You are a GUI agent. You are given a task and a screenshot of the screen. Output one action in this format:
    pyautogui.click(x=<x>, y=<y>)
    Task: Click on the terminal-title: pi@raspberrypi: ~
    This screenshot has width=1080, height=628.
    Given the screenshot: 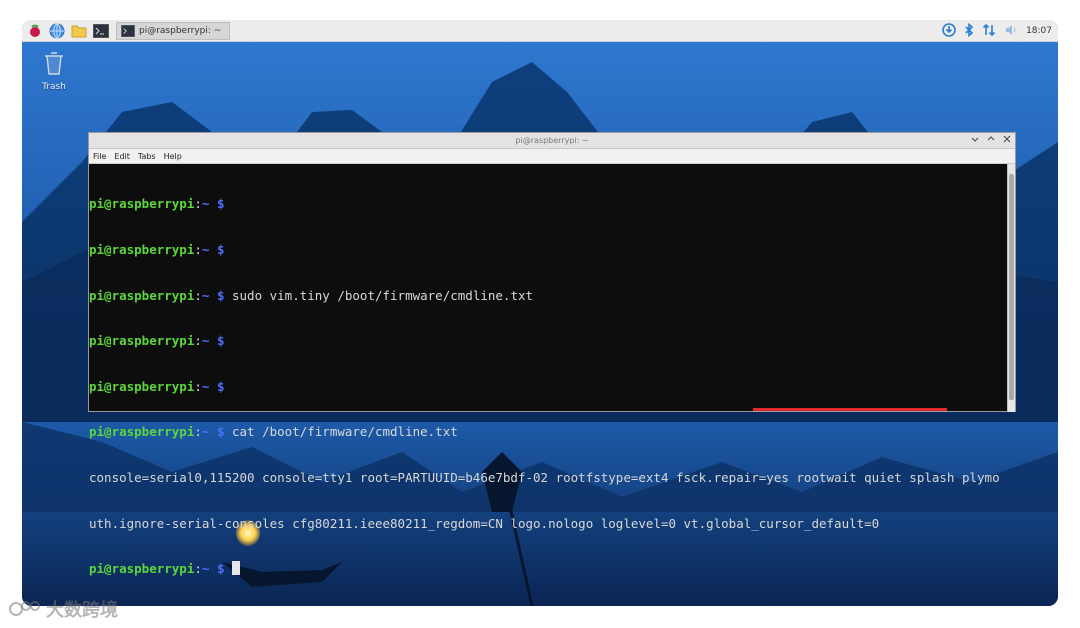 What is the action you would take?
    pyautogui.click(x=552, y=140)
    